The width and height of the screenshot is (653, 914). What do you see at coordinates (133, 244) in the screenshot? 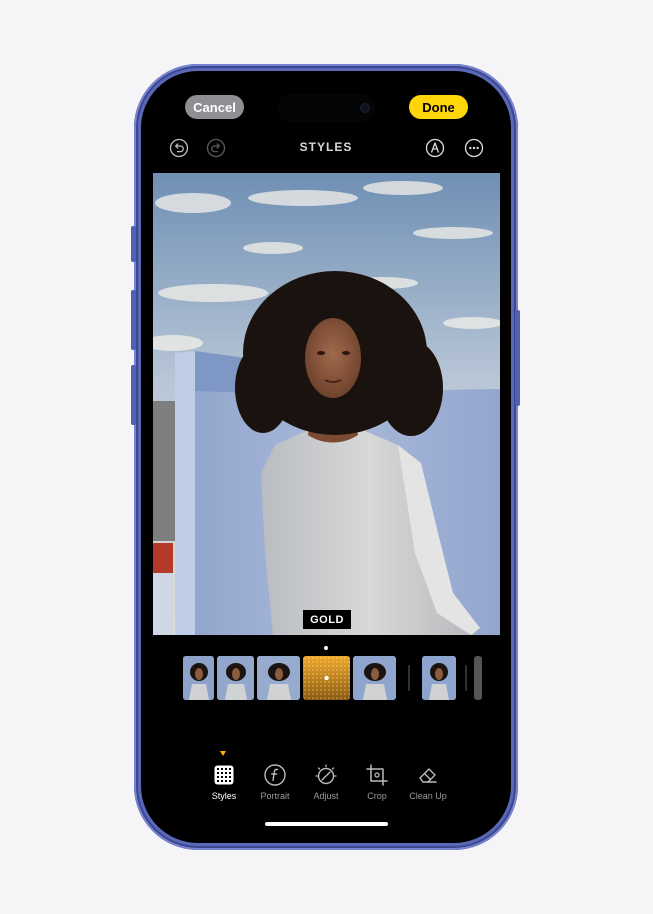
I see `action-button` at bounding box center [133, 244].